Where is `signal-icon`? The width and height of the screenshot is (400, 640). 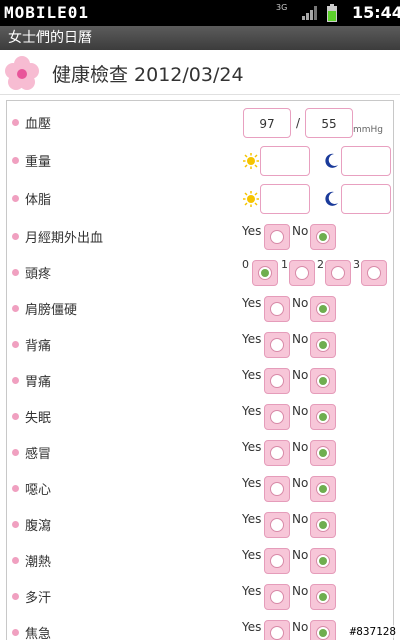
signal-icon is located at coordinates (309, 13).